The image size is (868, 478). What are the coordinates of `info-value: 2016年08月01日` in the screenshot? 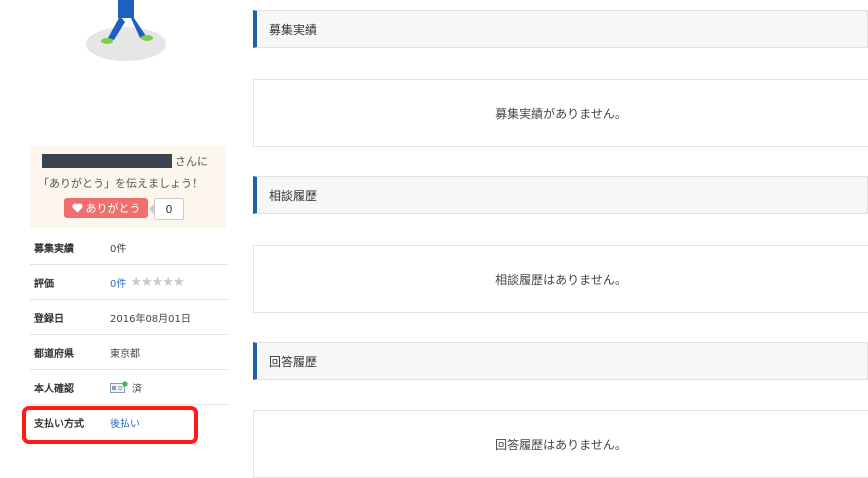 It's located at (150, 319).